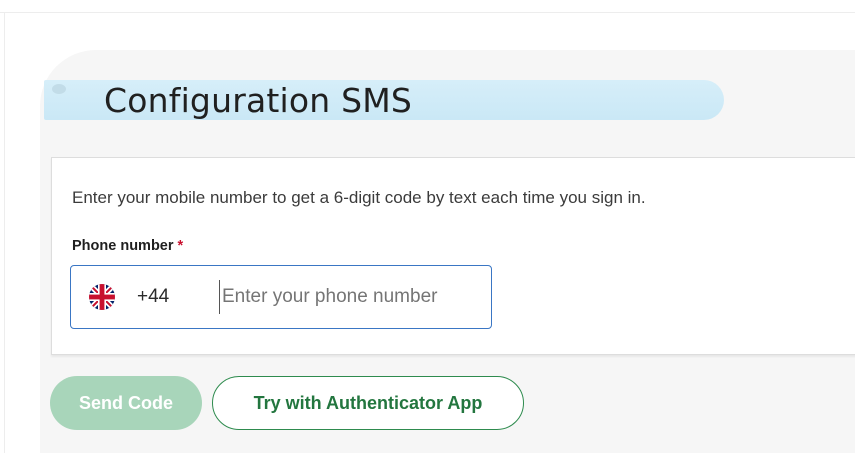  What do you see at coordinates (153, 297) in the screenshot?
I see `country-code: +44` at bounding box center [153, 297].